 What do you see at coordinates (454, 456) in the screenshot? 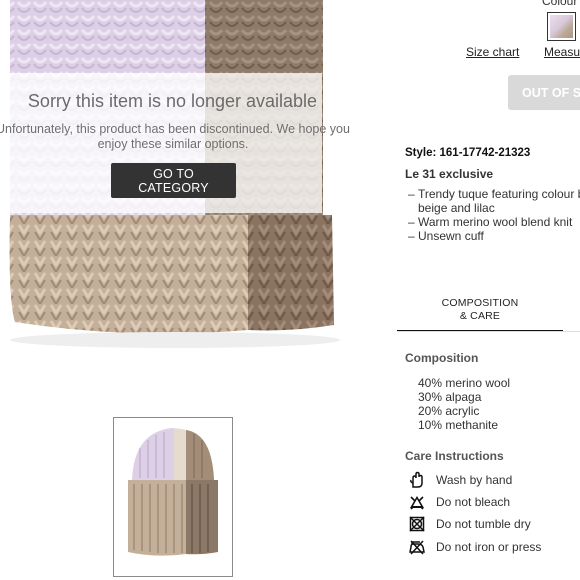
I see `care-heading: Care Instructions` at bounding box center [454, 456].